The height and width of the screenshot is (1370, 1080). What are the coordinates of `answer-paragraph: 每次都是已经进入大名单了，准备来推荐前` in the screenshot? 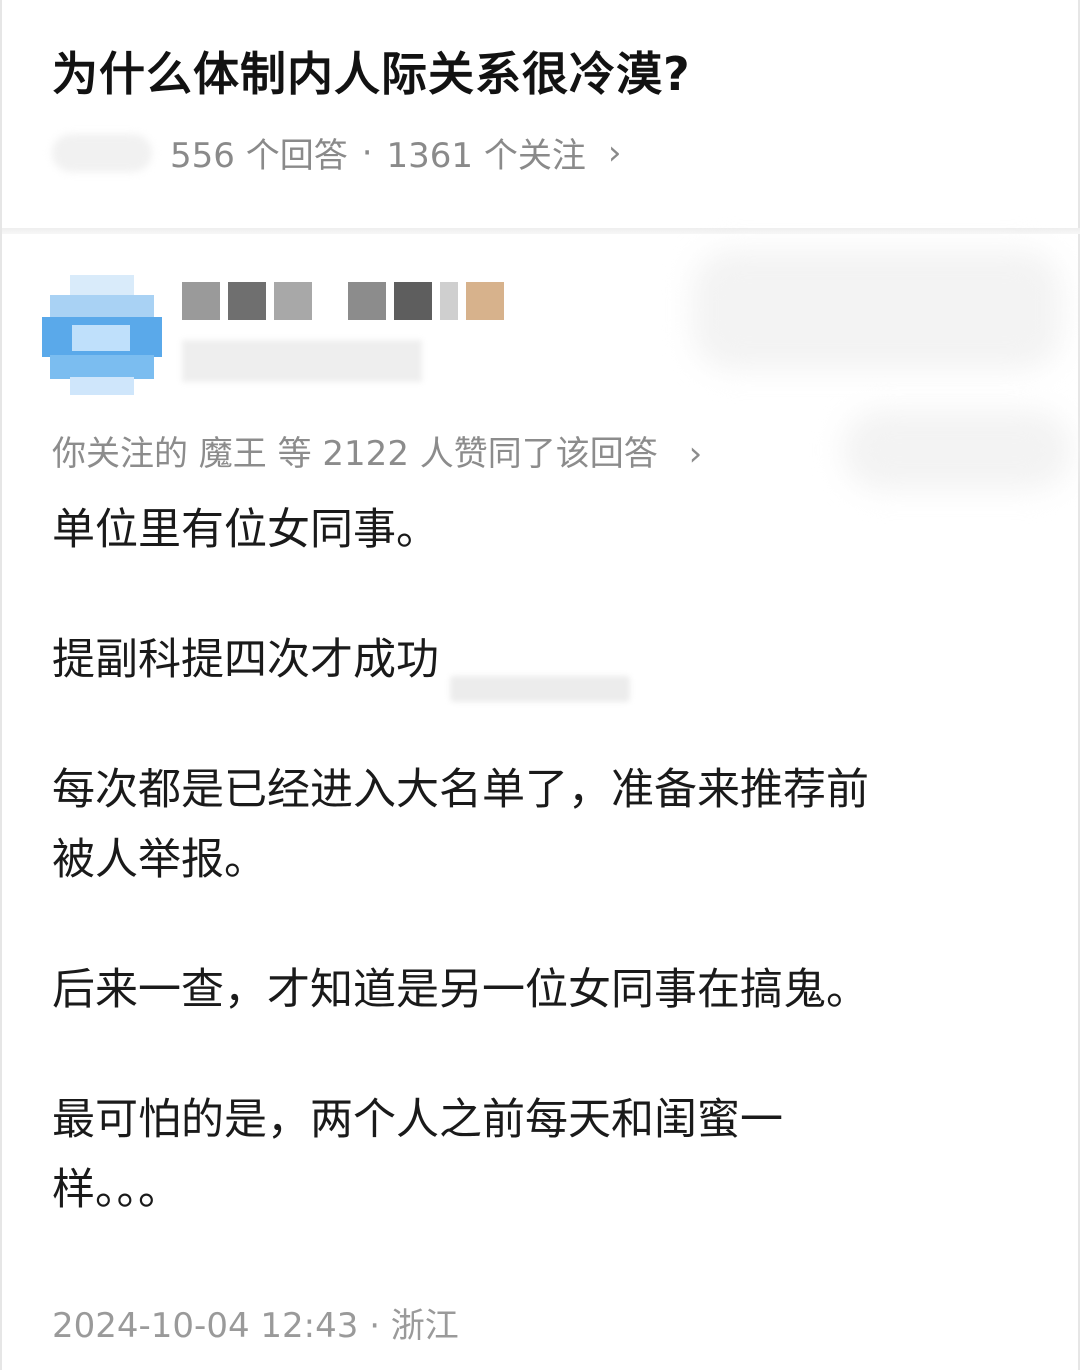 It's located at (460, 790).